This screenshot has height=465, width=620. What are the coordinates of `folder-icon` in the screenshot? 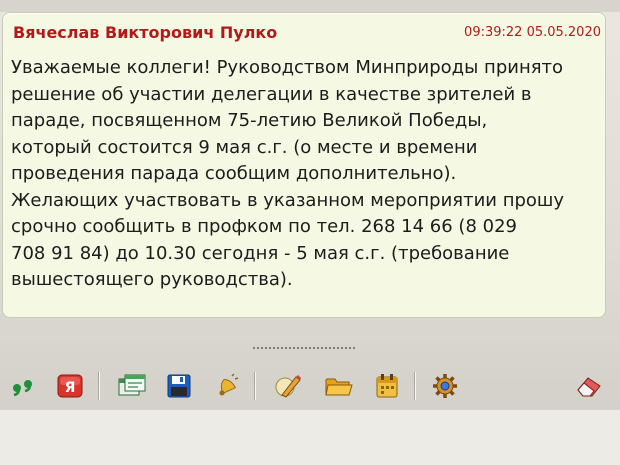 It's located at (339, 386).